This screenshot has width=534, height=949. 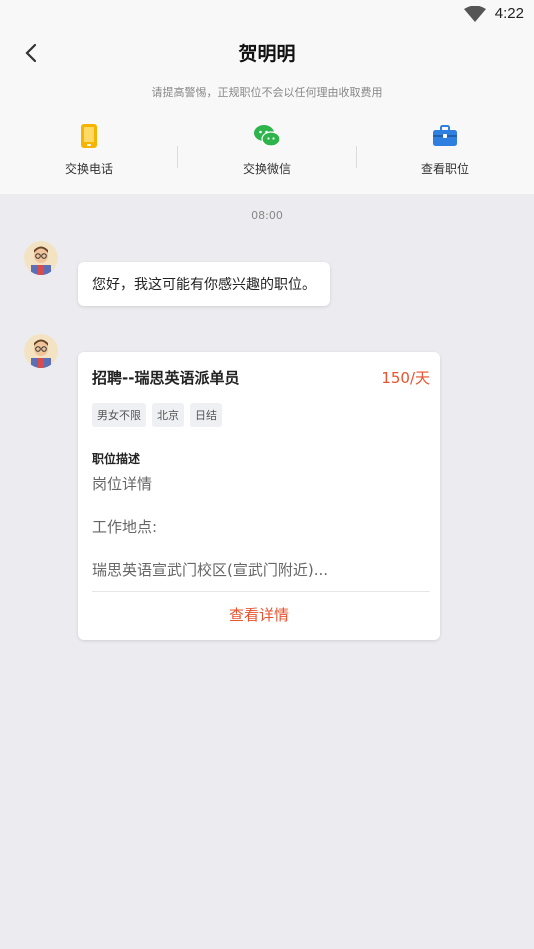 What do you see at coordinates (261, 591) in the screenshot?
I see `card-divider` at bounding box center [261, 591].